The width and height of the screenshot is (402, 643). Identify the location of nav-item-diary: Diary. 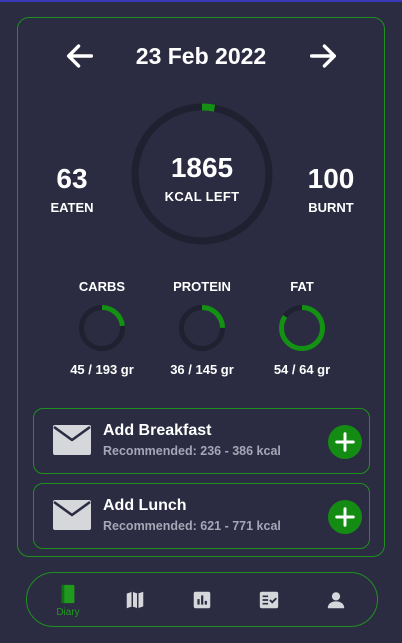
(68, 600).